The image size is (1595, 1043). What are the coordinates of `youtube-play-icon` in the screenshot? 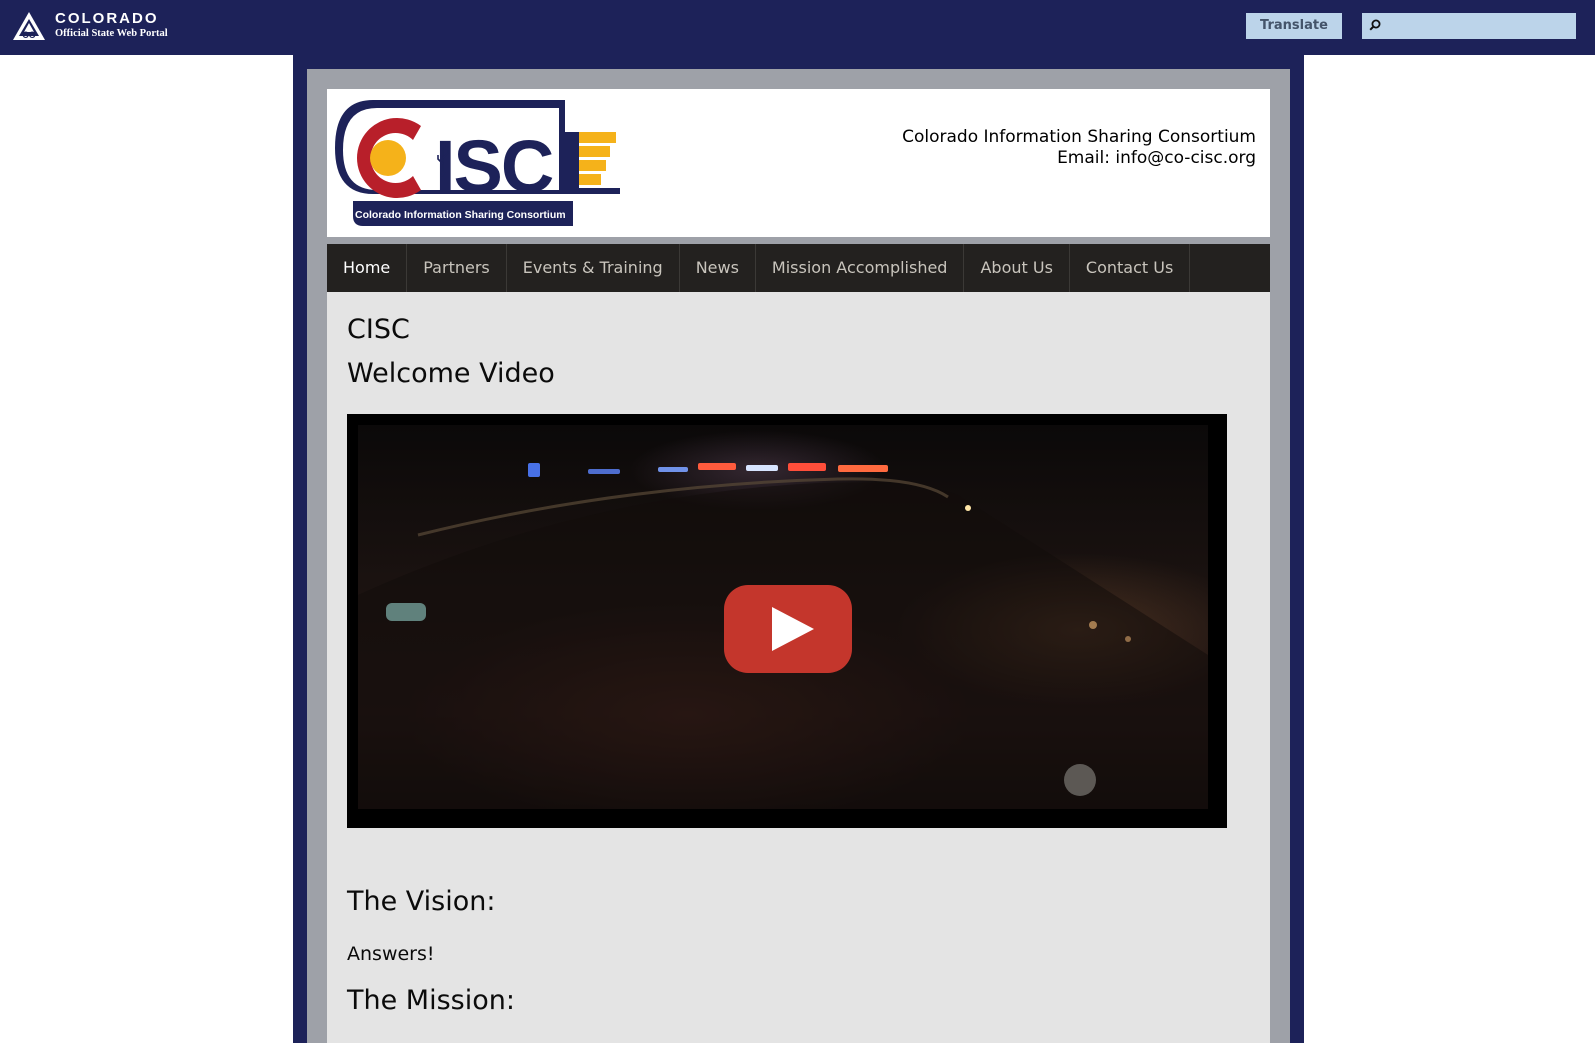 It's located at (788, 629).